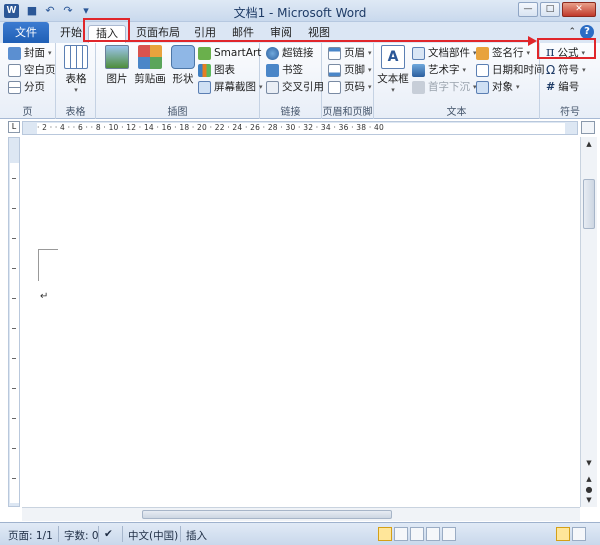  What do you see at coordinates (482, 87) in the screenshot?
I see `object-icon` at bounding box center [482, 87].